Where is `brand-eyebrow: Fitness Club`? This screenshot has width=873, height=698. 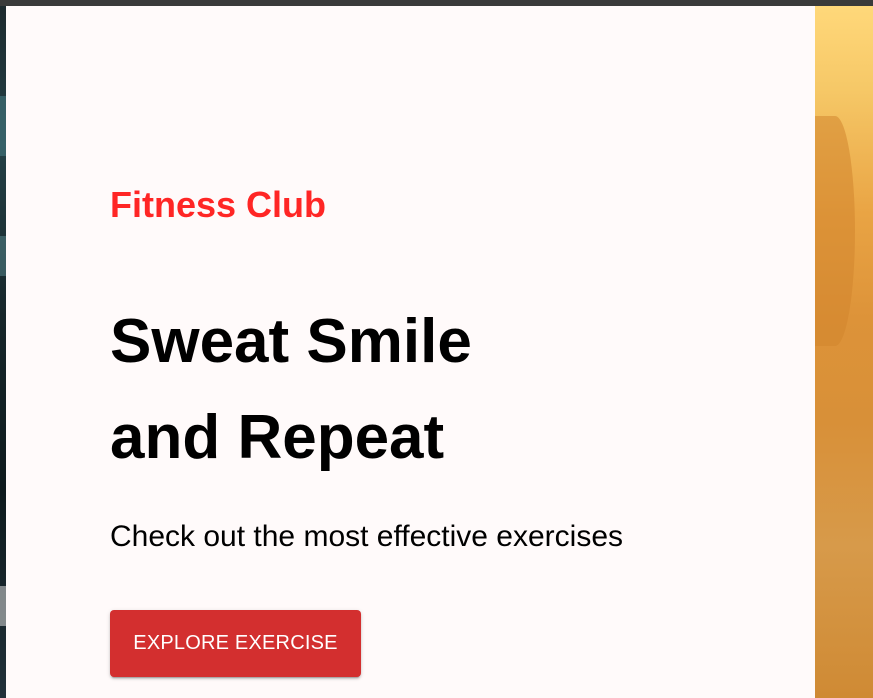 brand-eyebrow: Fitness Club is located at coordinates (218, 204).